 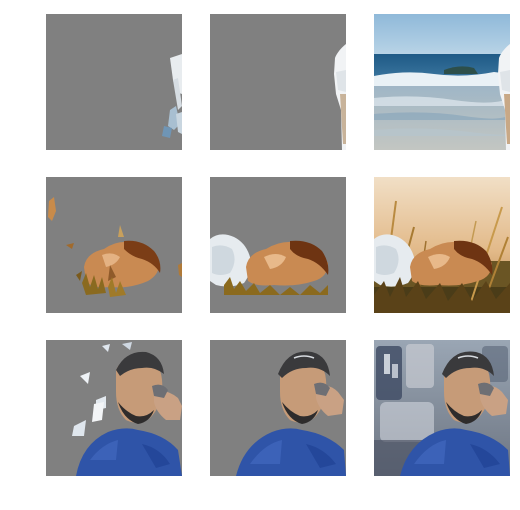 I want to click on grass-ground-truth-mask, so click(x=278, y=245).